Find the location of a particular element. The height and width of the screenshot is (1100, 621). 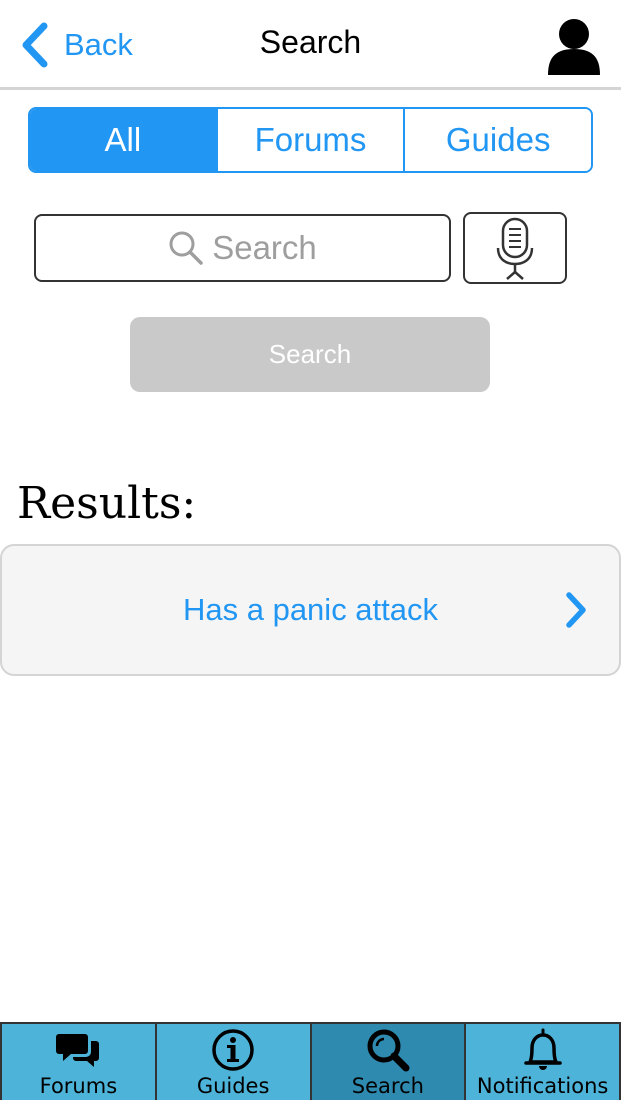

tab-guides-label: Guides is located at coordinates (233, 1086).